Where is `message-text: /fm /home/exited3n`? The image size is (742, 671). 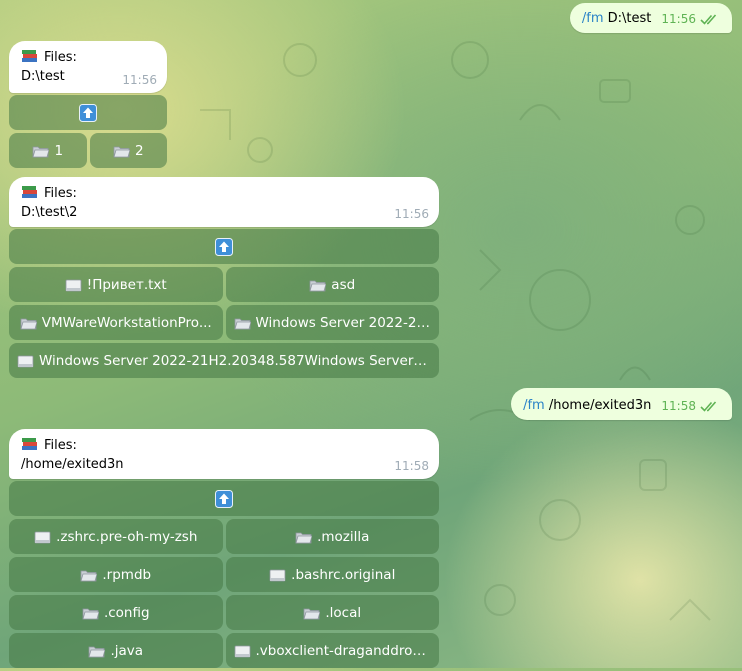 message-text: /fm /home/exited3n is located at coordinates (587, 405).